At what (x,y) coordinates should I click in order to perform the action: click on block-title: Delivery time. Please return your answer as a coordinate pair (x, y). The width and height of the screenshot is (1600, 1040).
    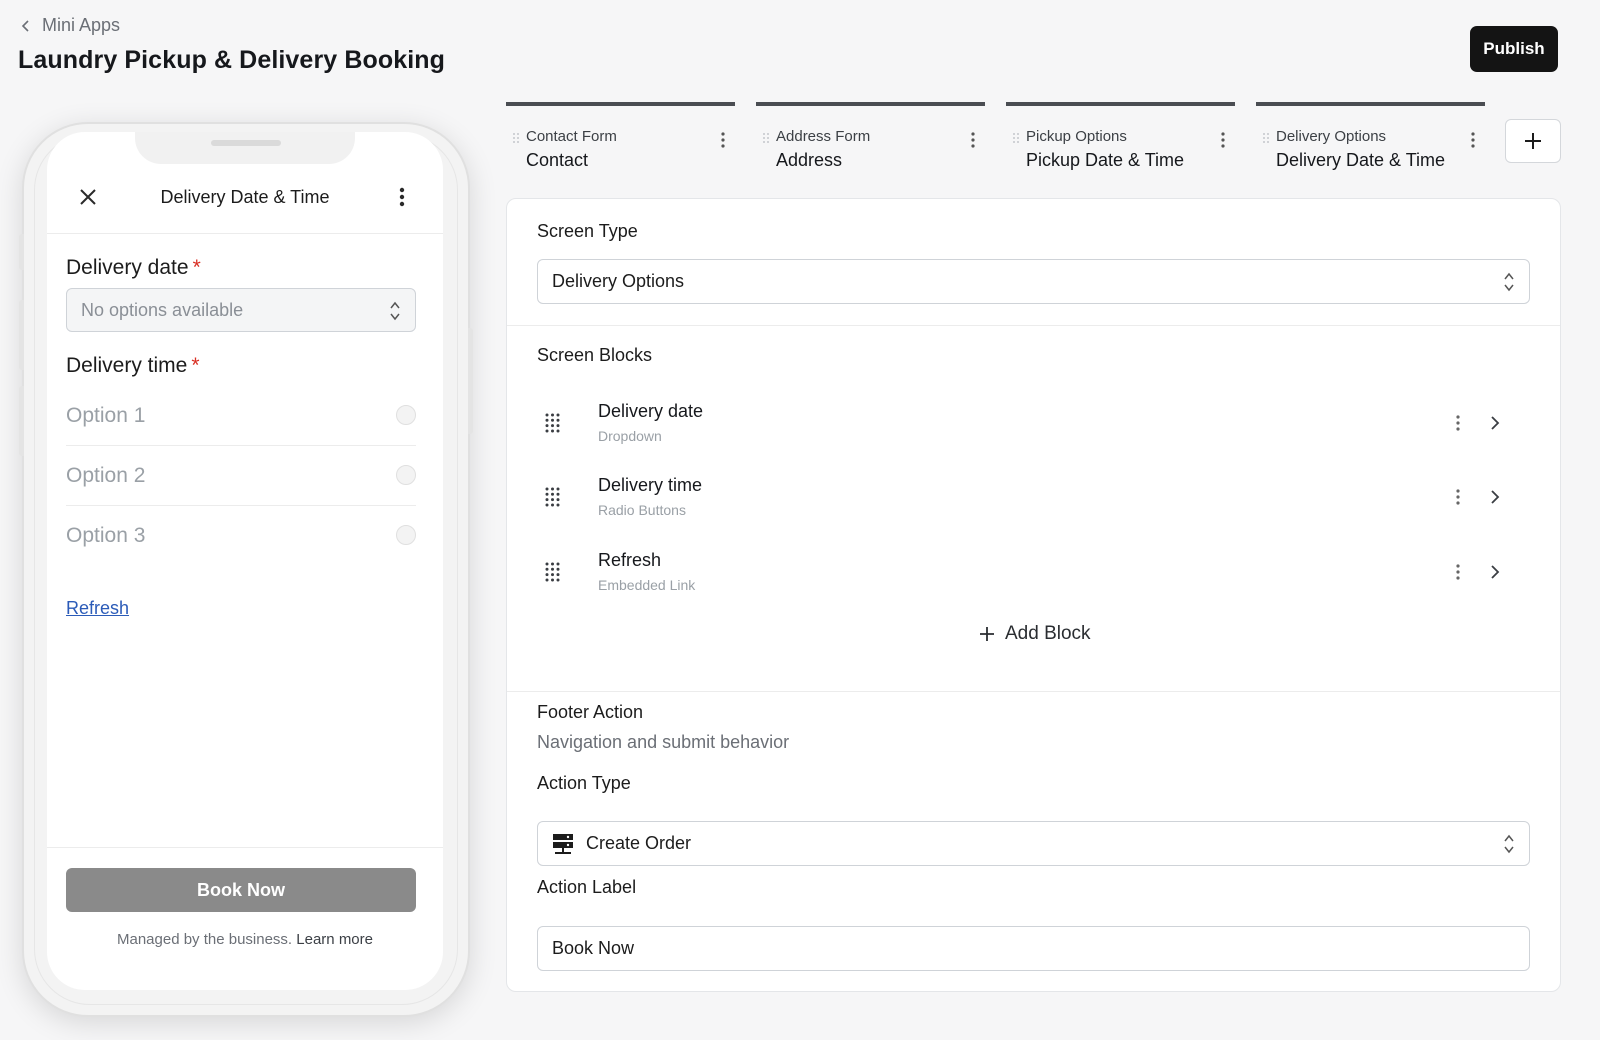
    Looking at the image, I should click on (650, 485).